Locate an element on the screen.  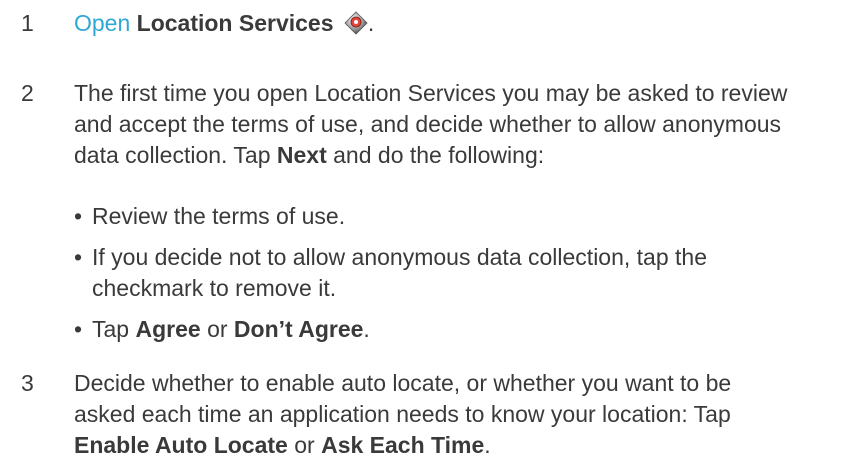
list-item: • Review the terms of use. is located at coordinates (454, 216).